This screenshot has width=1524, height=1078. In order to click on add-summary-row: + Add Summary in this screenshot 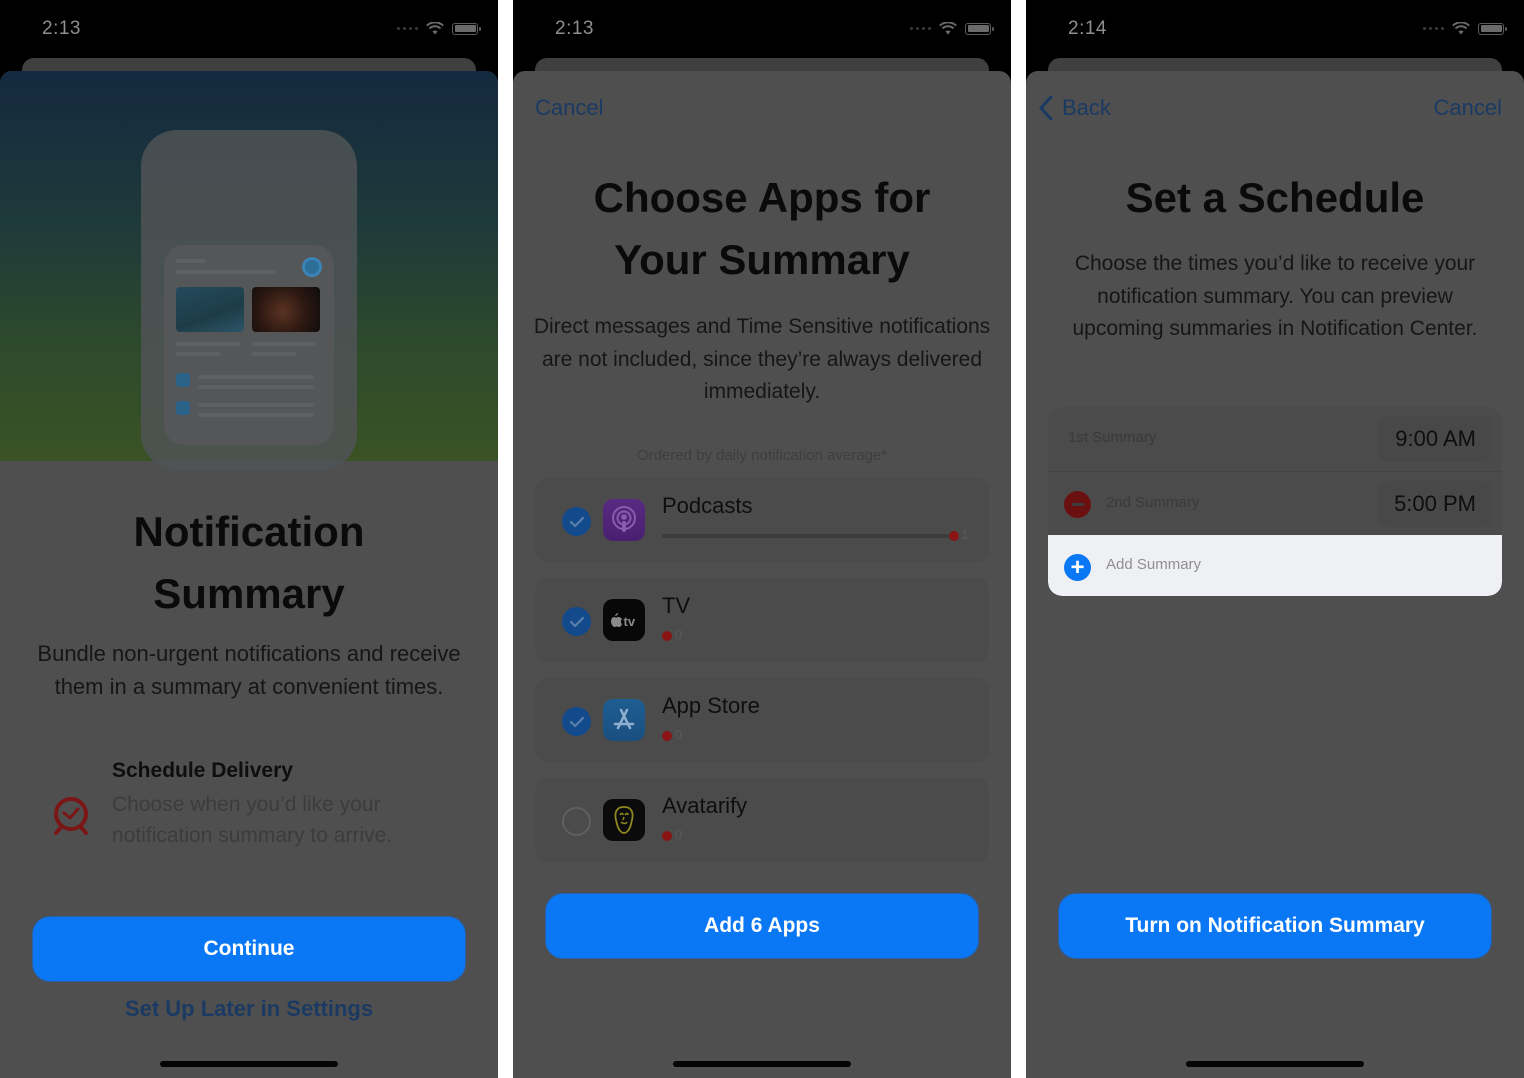, I will do `click(1275, 565)`.